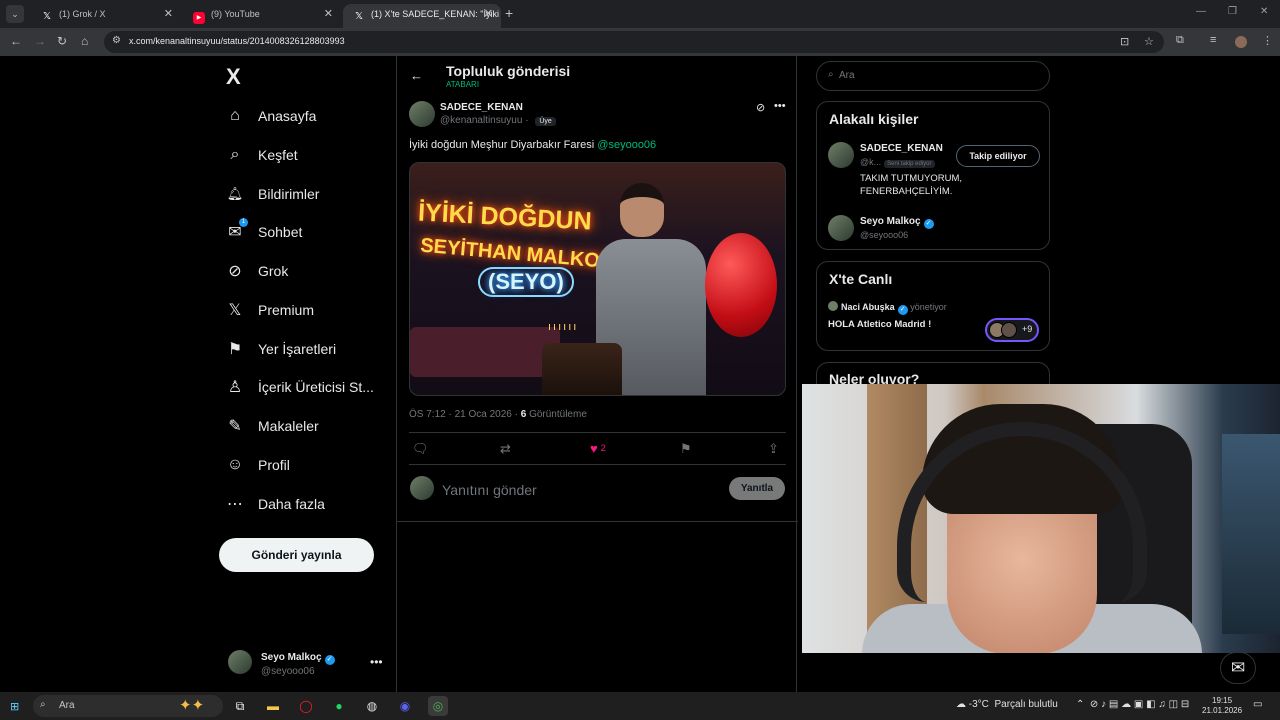 The height and width of the screenshot is (720, 1280). Describe the element at coordinates (235, 193) in the screenshot. I see `bell-icon: 🔔︎` at that location.